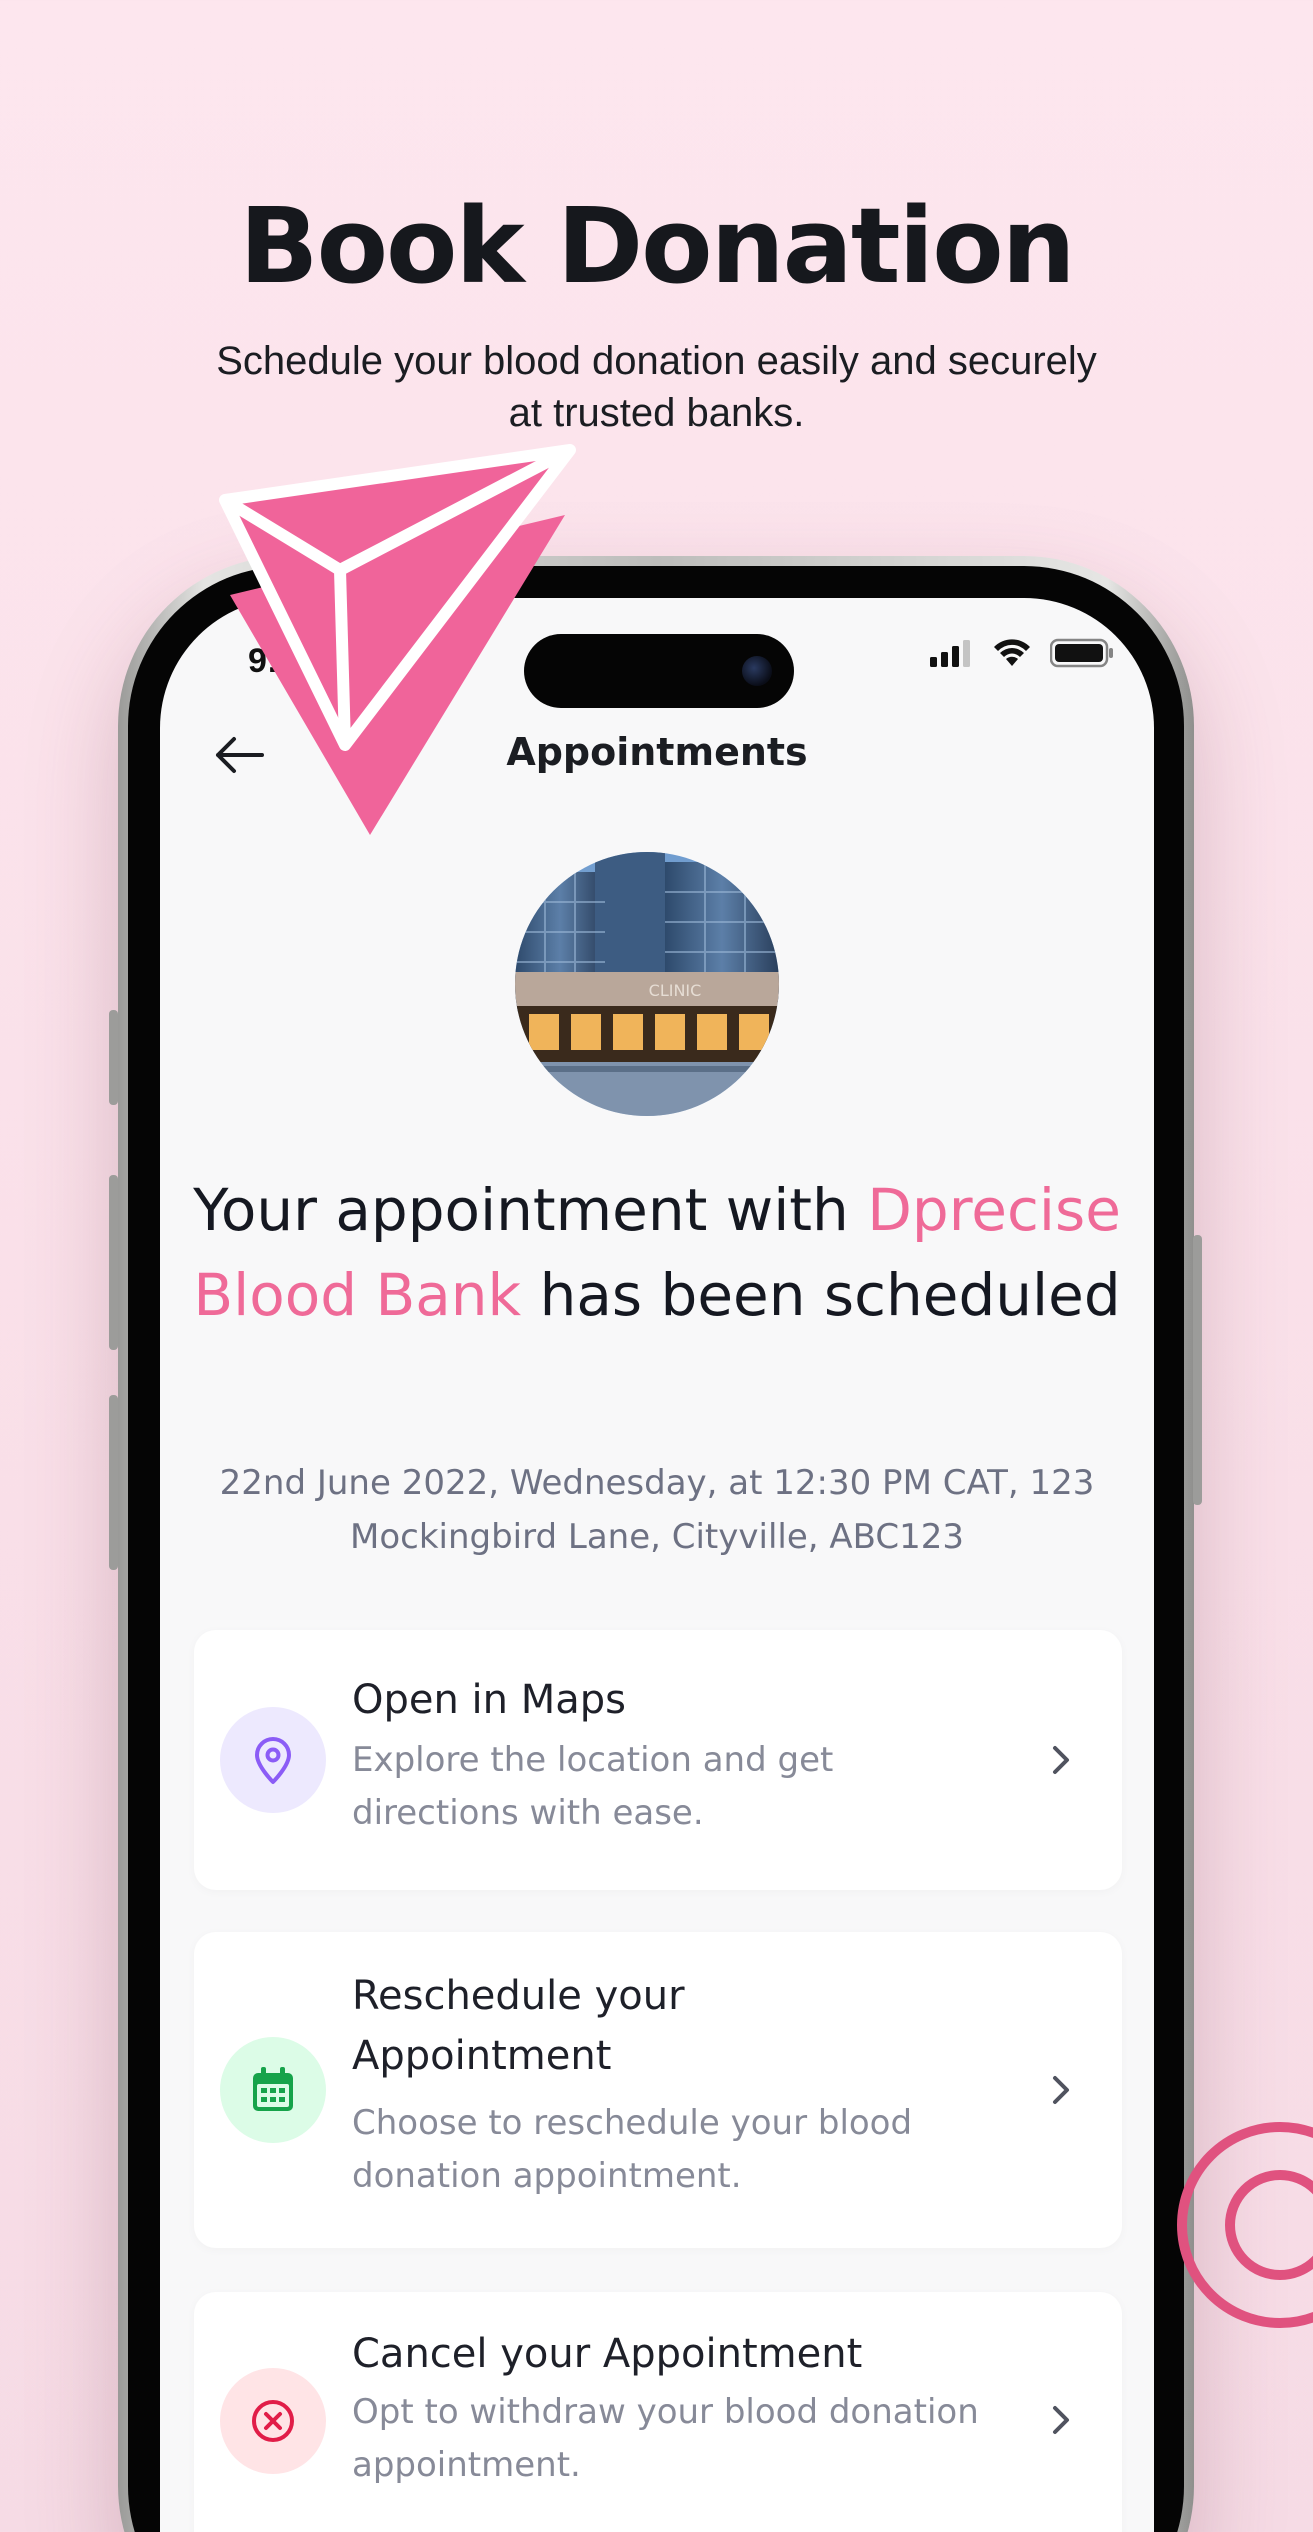 This screenshot has width=1313, height=2532. I want to click on battery-icon, so click(1081, 653).